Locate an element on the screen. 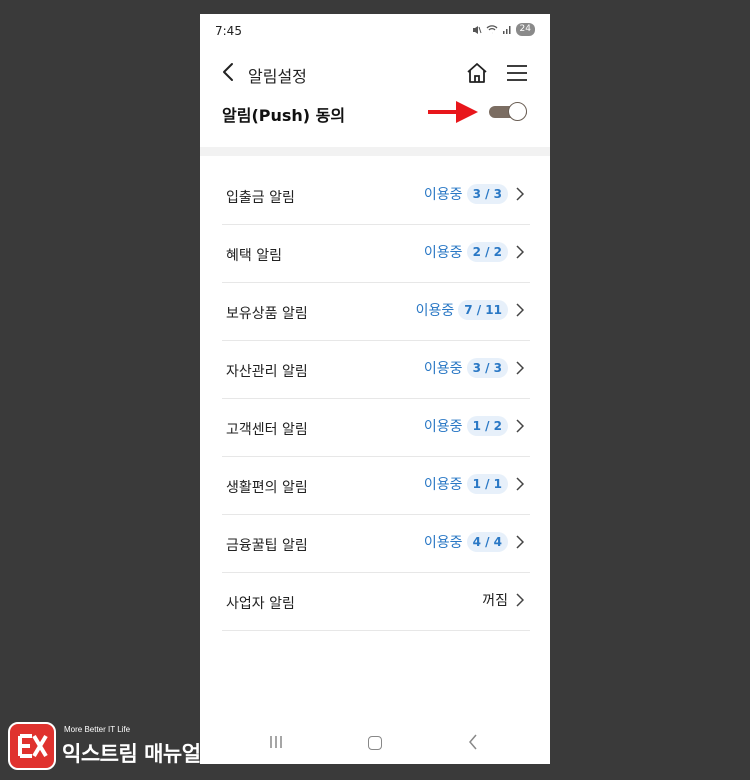  mute-icon is located at coordinates (477, 29).